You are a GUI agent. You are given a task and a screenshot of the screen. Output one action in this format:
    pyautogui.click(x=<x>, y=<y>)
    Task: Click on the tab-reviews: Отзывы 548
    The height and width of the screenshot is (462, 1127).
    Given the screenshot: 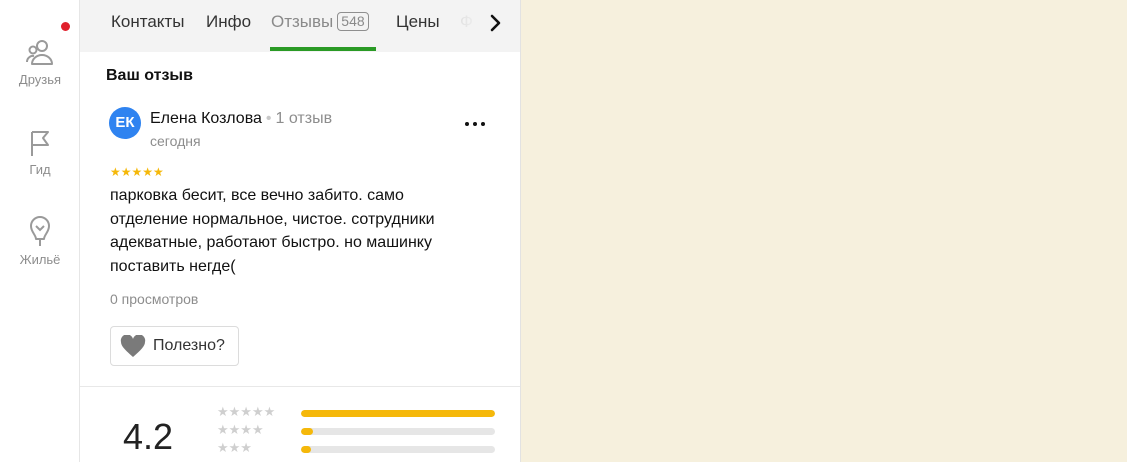 What is the action you would take?
    pyautogui.click(x=320, y=22)
    